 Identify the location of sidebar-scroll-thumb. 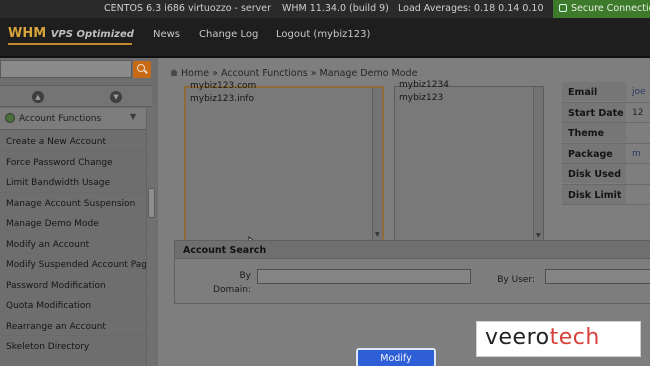
(151, 203).